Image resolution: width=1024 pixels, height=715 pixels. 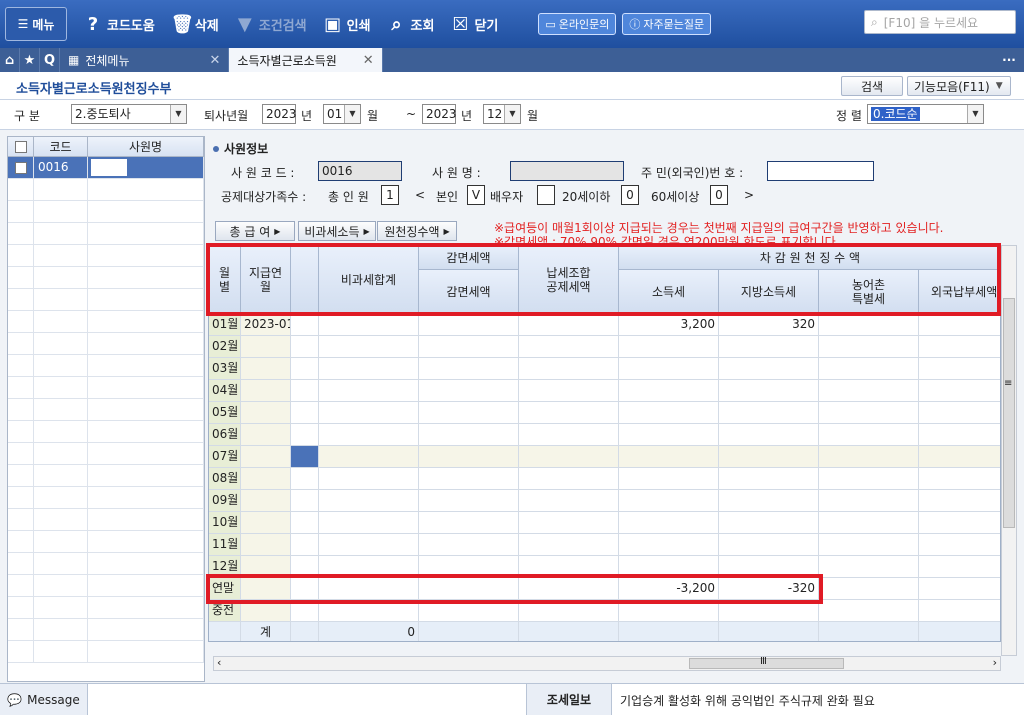 I want to click on grid-row: 03월, so click(x=604, y=369).